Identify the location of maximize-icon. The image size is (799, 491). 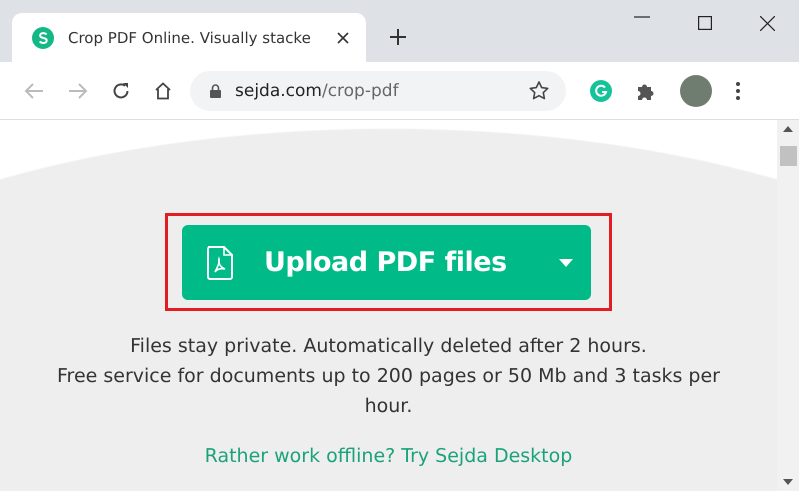
(705, 23).